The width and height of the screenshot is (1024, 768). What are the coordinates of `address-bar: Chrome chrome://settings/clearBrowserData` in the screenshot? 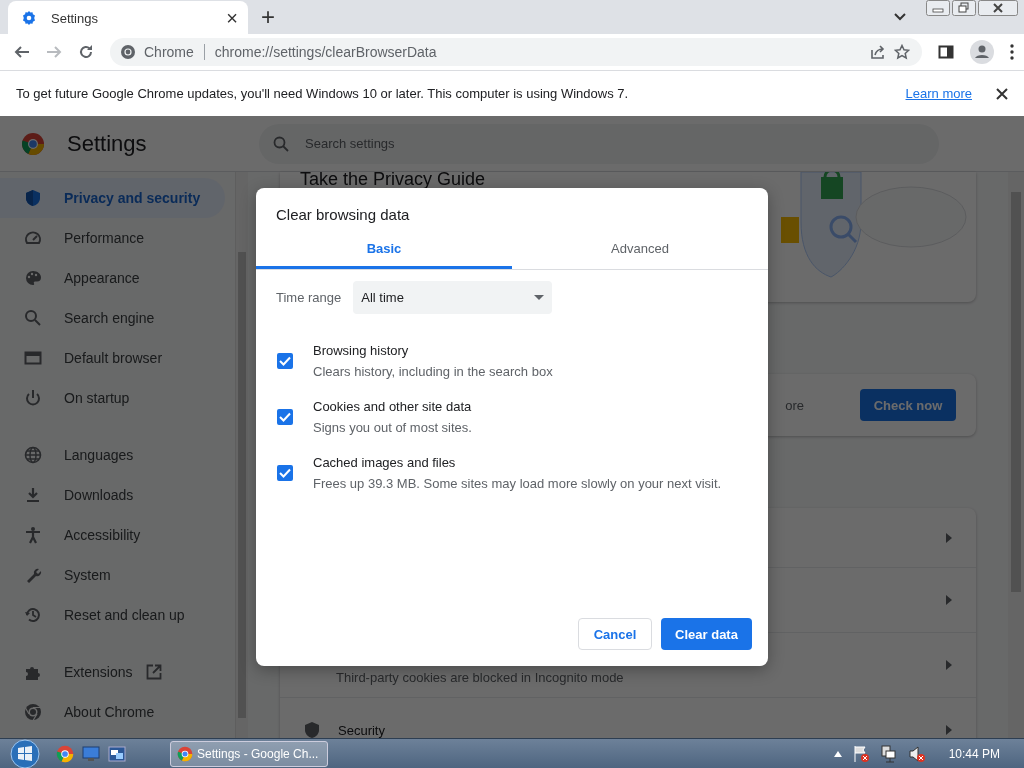 It's located at (516, 52).